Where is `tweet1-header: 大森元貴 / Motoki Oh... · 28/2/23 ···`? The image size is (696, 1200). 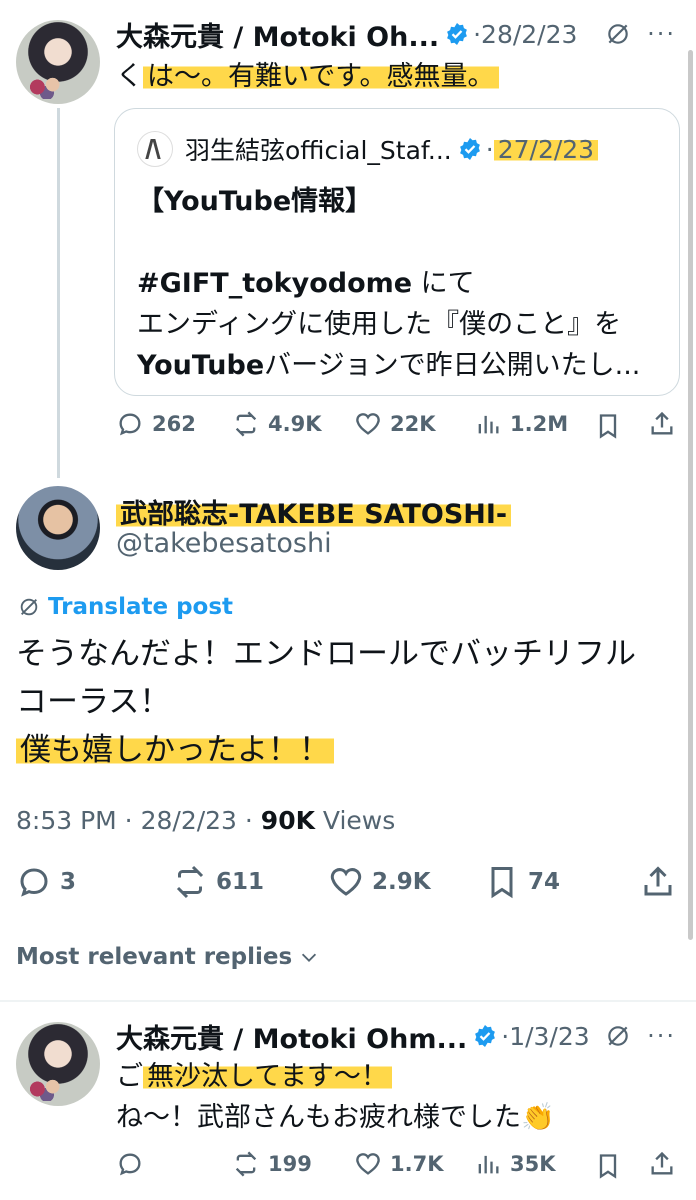 tweet1-header: 大森元貴 / Motoki Oh... · 28/2/23 ··· is located at coordinates (396, 34).